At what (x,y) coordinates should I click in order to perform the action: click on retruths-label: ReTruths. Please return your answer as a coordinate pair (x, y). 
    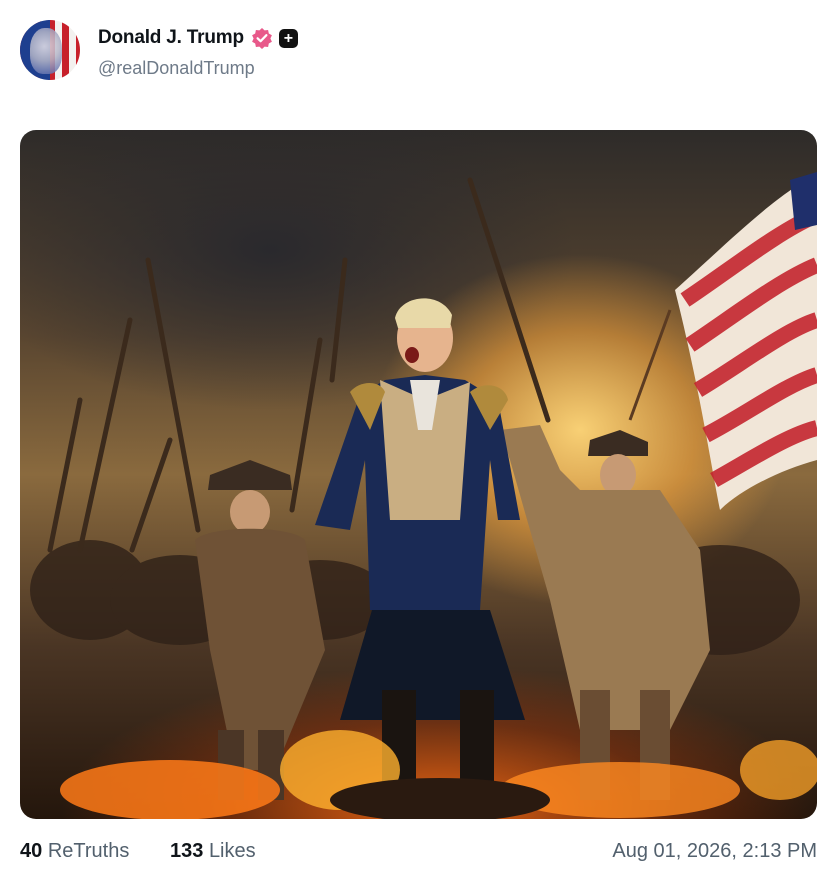
    Looking at the image, I should click on (88, 851).